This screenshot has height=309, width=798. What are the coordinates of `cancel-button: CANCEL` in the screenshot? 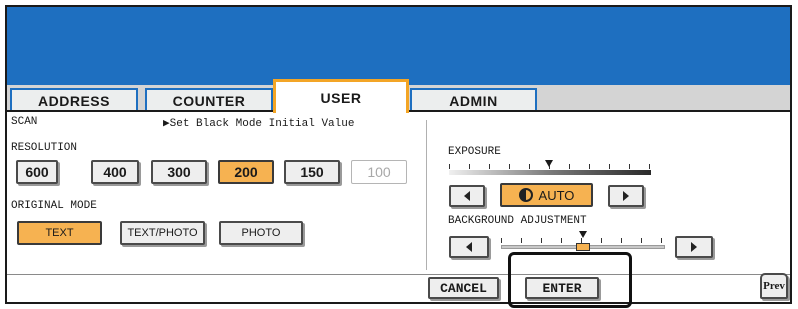 It's located at (463, 288).